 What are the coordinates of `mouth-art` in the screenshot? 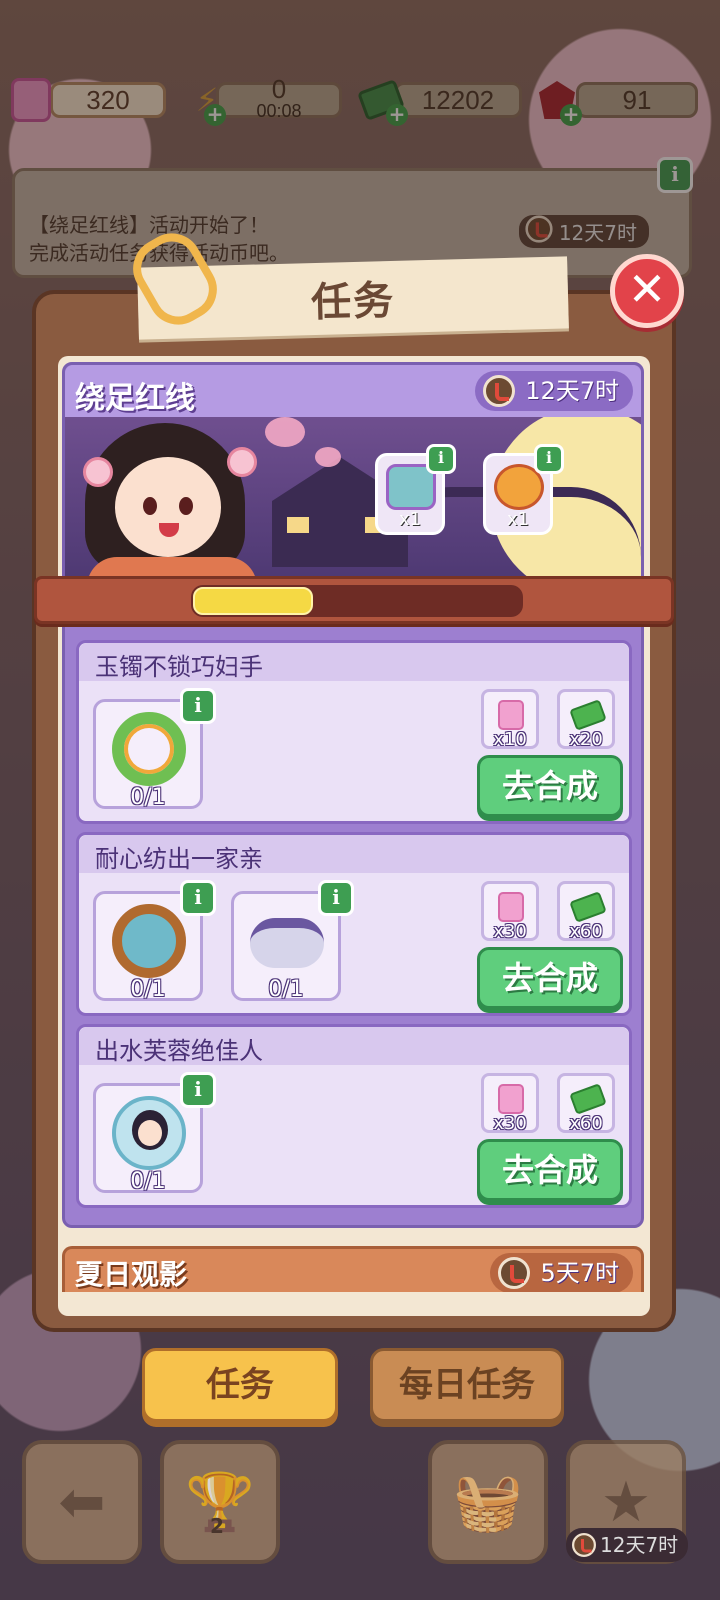 It's located at (169, 530).